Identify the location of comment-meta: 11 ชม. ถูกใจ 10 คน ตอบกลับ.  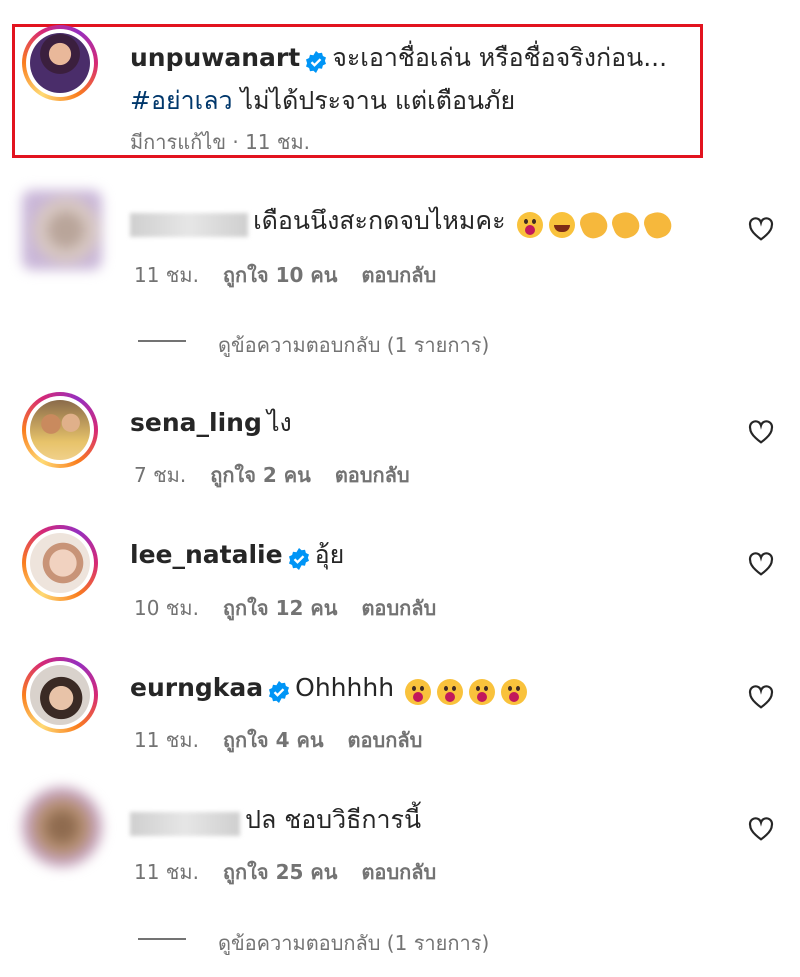
(297, 275).